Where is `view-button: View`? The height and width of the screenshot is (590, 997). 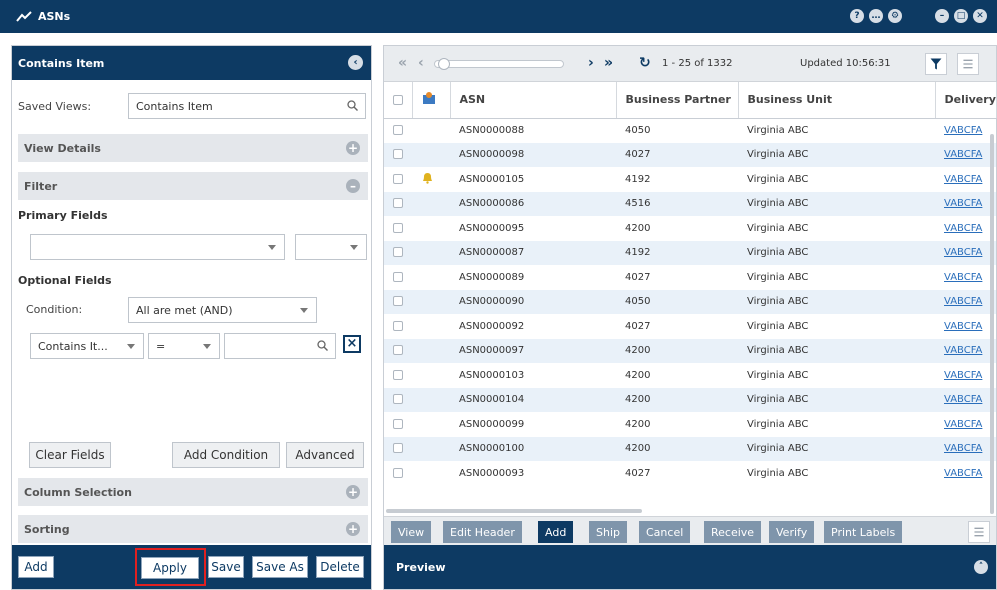 view-button: View is located at coordinates (411, 532).